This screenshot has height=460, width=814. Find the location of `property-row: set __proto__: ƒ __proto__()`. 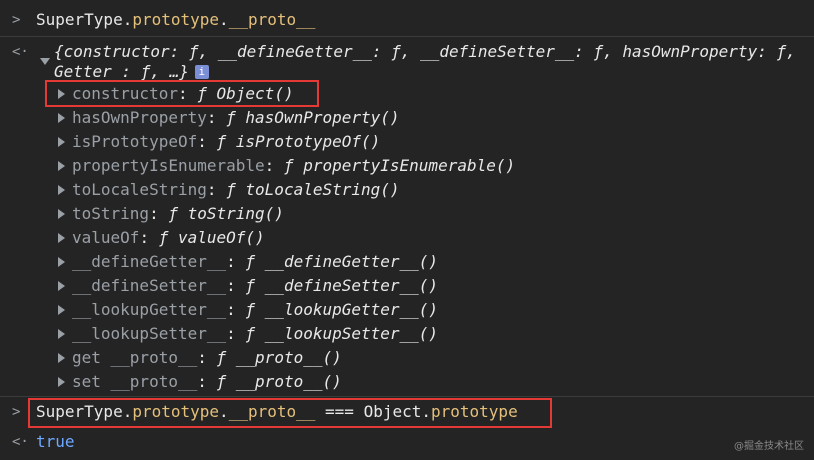

property-row: set __proto__: ƒ __proto__() is located at coordinates (207, 382).